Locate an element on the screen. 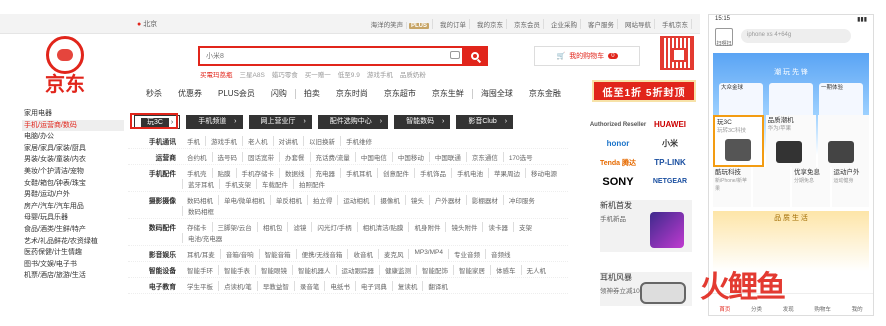 This screenshot has width=886, height=326. subcategory-link: 机身附件 is located at coordinates (426, 227).